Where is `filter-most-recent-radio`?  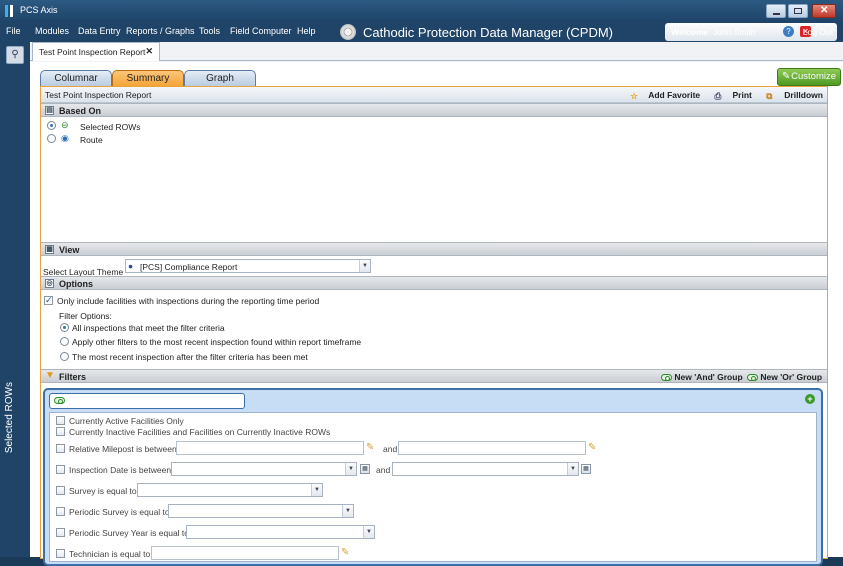 filter-most-recent-radio is located at coordinates (64, 356).